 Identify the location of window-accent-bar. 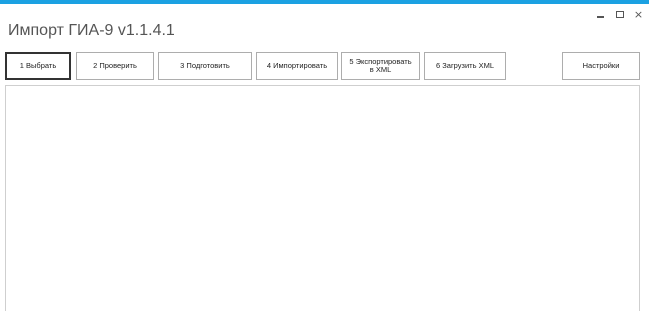
(324, 2).